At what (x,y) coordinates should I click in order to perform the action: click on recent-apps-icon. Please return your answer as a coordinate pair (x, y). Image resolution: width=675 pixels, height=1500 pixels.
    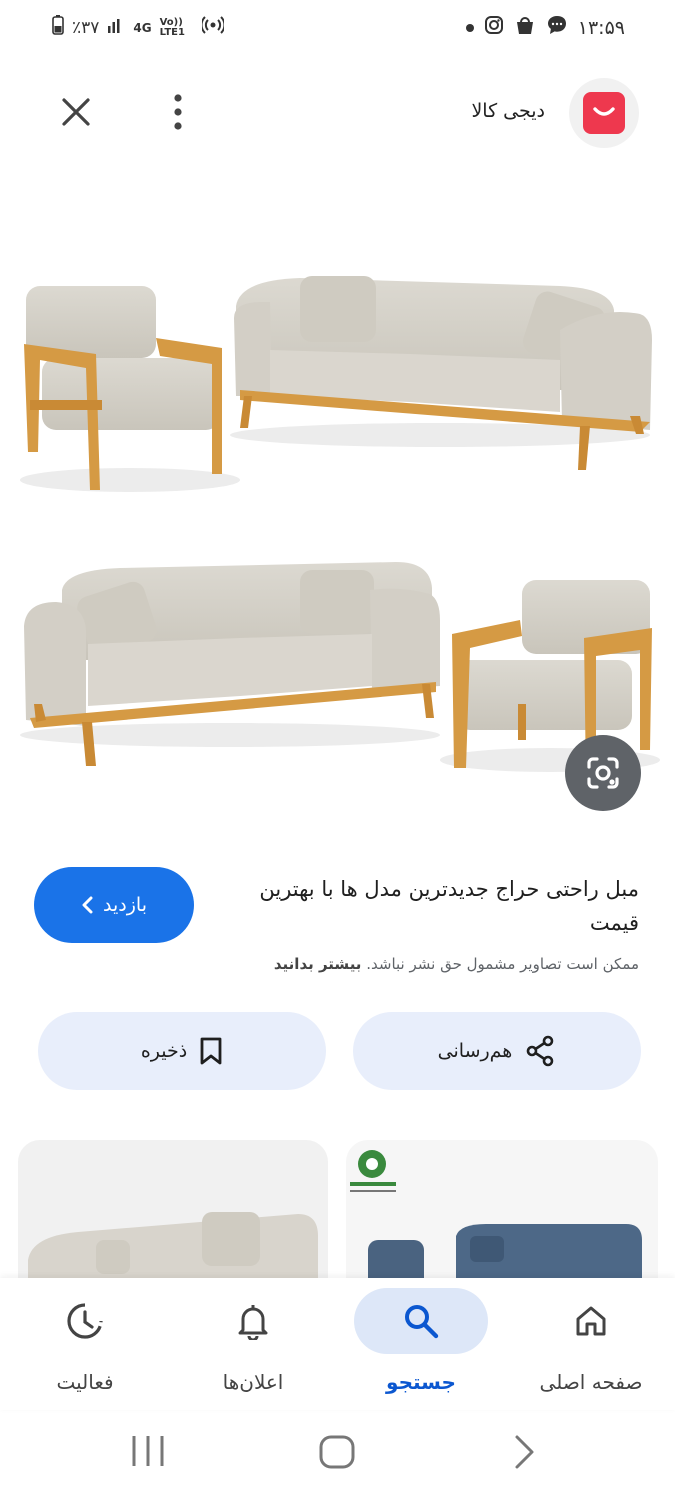
    Looking at the image, I should click on (148, 1451).